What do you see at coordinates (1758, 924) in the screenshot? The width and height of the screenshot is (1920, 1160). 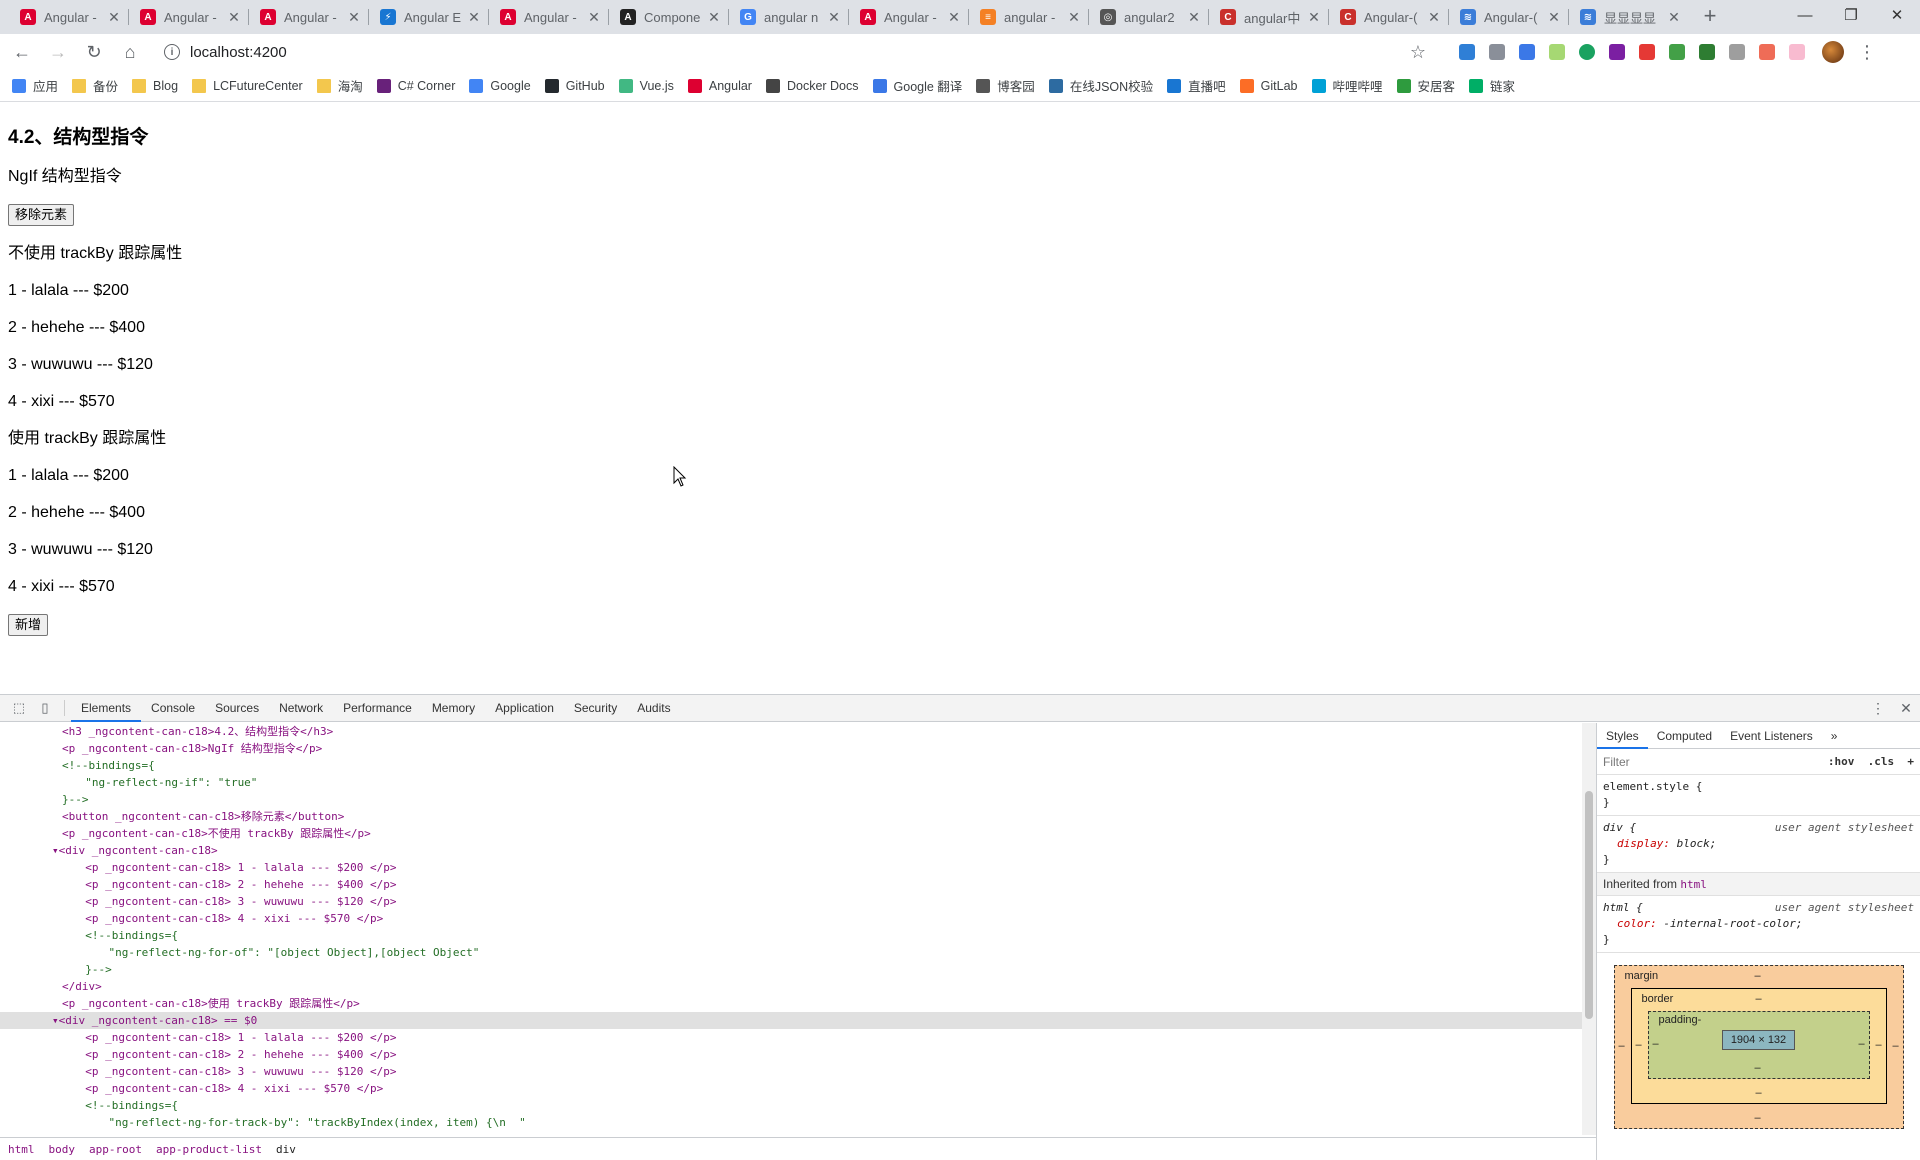 I see `rule-declaration: color: -internal-root-color;` at bounding box center [1758, 924].